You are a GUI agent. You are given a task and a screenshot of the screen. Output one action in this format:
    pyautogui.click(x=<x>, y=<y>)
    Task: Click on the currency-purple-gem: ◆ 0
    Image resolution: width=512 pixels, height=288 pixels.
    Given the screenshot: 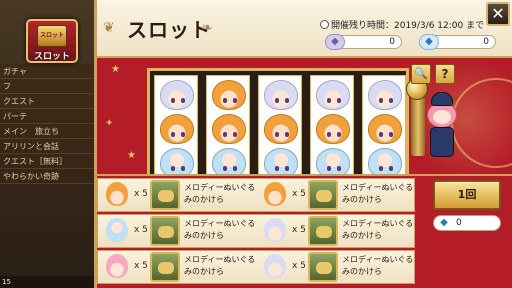 What is the action you would take?
    pyautogui.click(x=363, y=42)
    